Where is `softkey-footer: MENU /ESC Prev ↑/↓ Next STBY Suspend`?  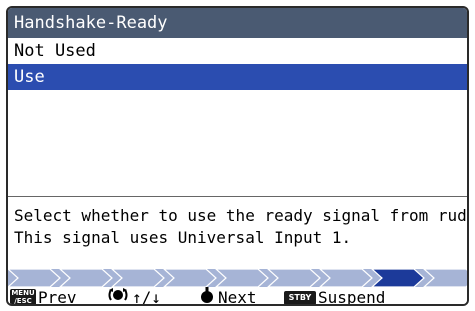
softkey-footer: MENU /ESC Prev ↑/↓ Next STBY Suspend is located at coordinates (237, 296).